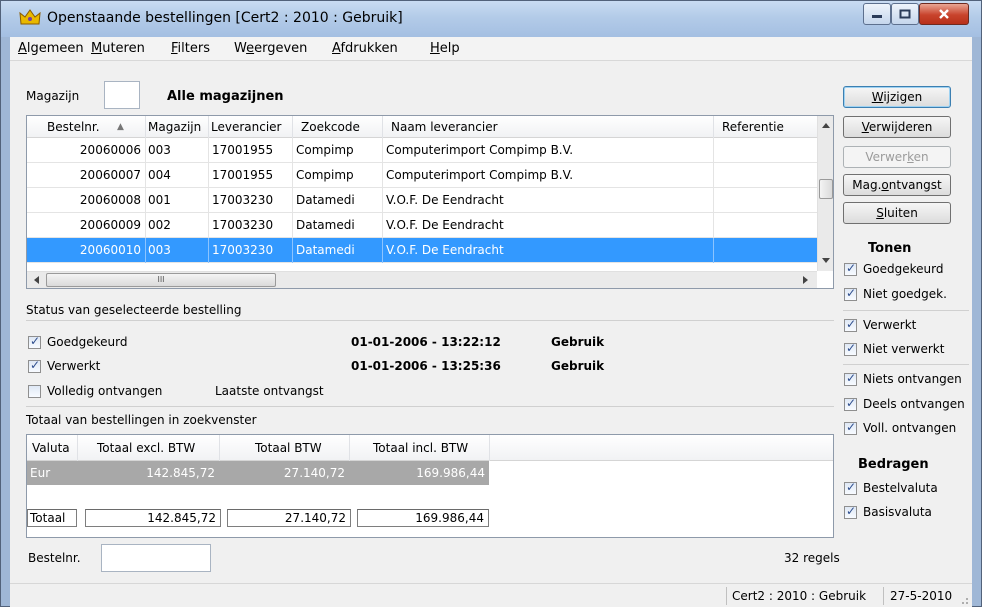 The height and width of the screenshot is (607, 982). Describe the element at coordinates (110, 250) in the screenshot. I see `cell-bestelnr: 20060010` at that location.